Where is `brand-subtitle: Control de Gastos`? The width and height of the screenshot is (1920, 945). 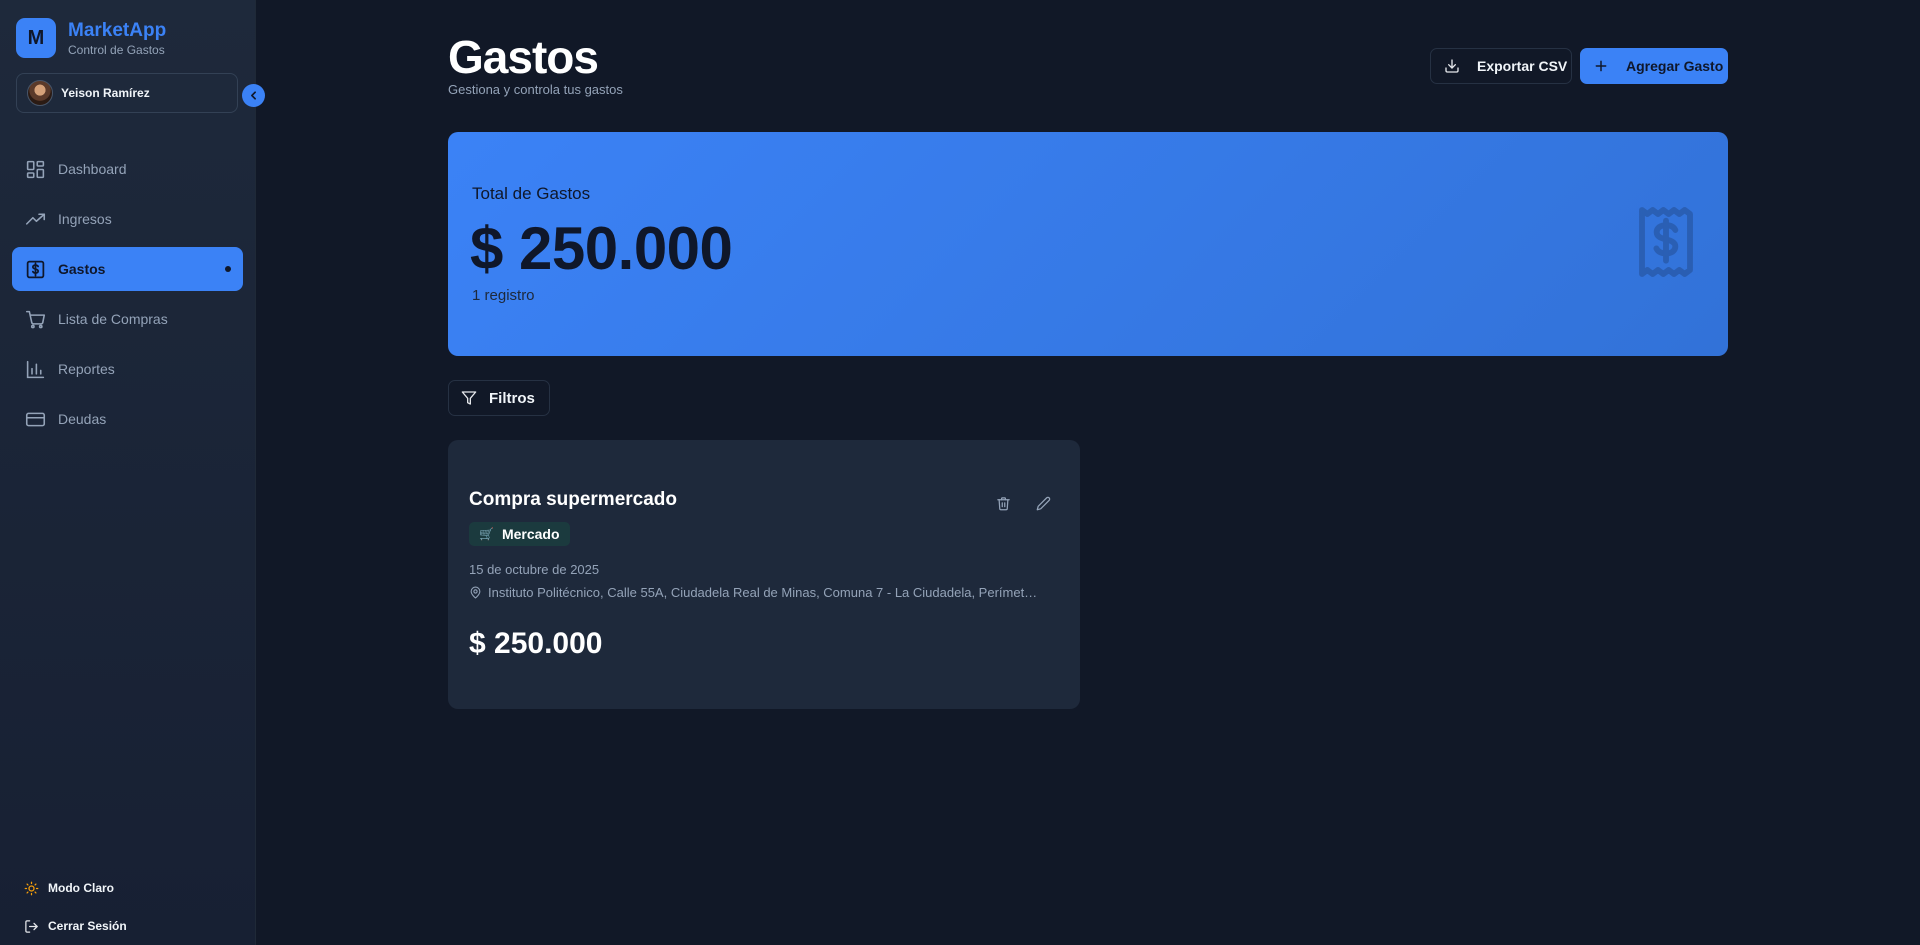
brand-subtitle: Control de Gastos is located at coordinates (116, 49).